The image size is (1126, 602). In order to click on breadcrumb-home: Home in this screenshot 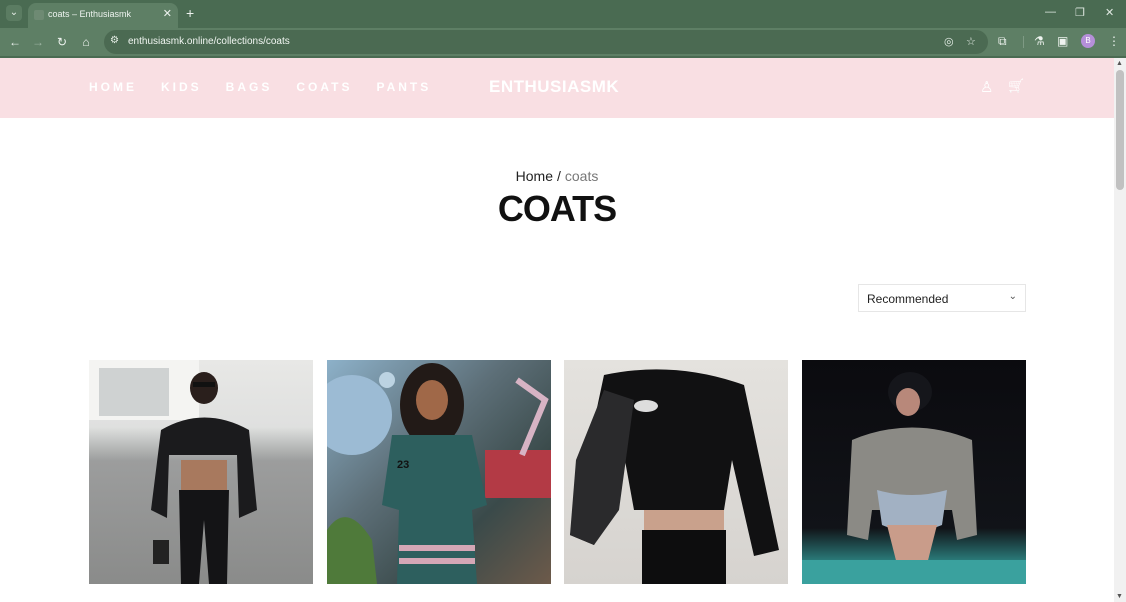, I will do `click(534, 176)`.